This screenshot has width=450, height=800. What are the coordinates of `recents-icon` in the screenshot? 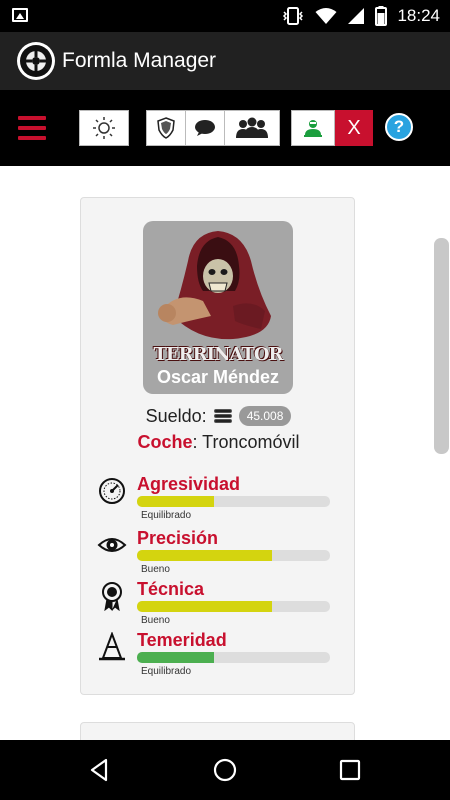 It's located at (350, 770).